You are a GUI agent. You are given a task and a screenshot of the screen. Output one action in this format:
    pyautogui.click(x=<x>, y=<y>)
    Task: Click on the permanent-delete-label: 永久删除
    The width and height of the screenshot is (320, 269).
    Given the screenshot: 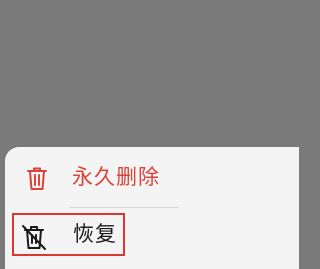 What is the action you would take?
    pyautogui.click(x=116, y=177)
    